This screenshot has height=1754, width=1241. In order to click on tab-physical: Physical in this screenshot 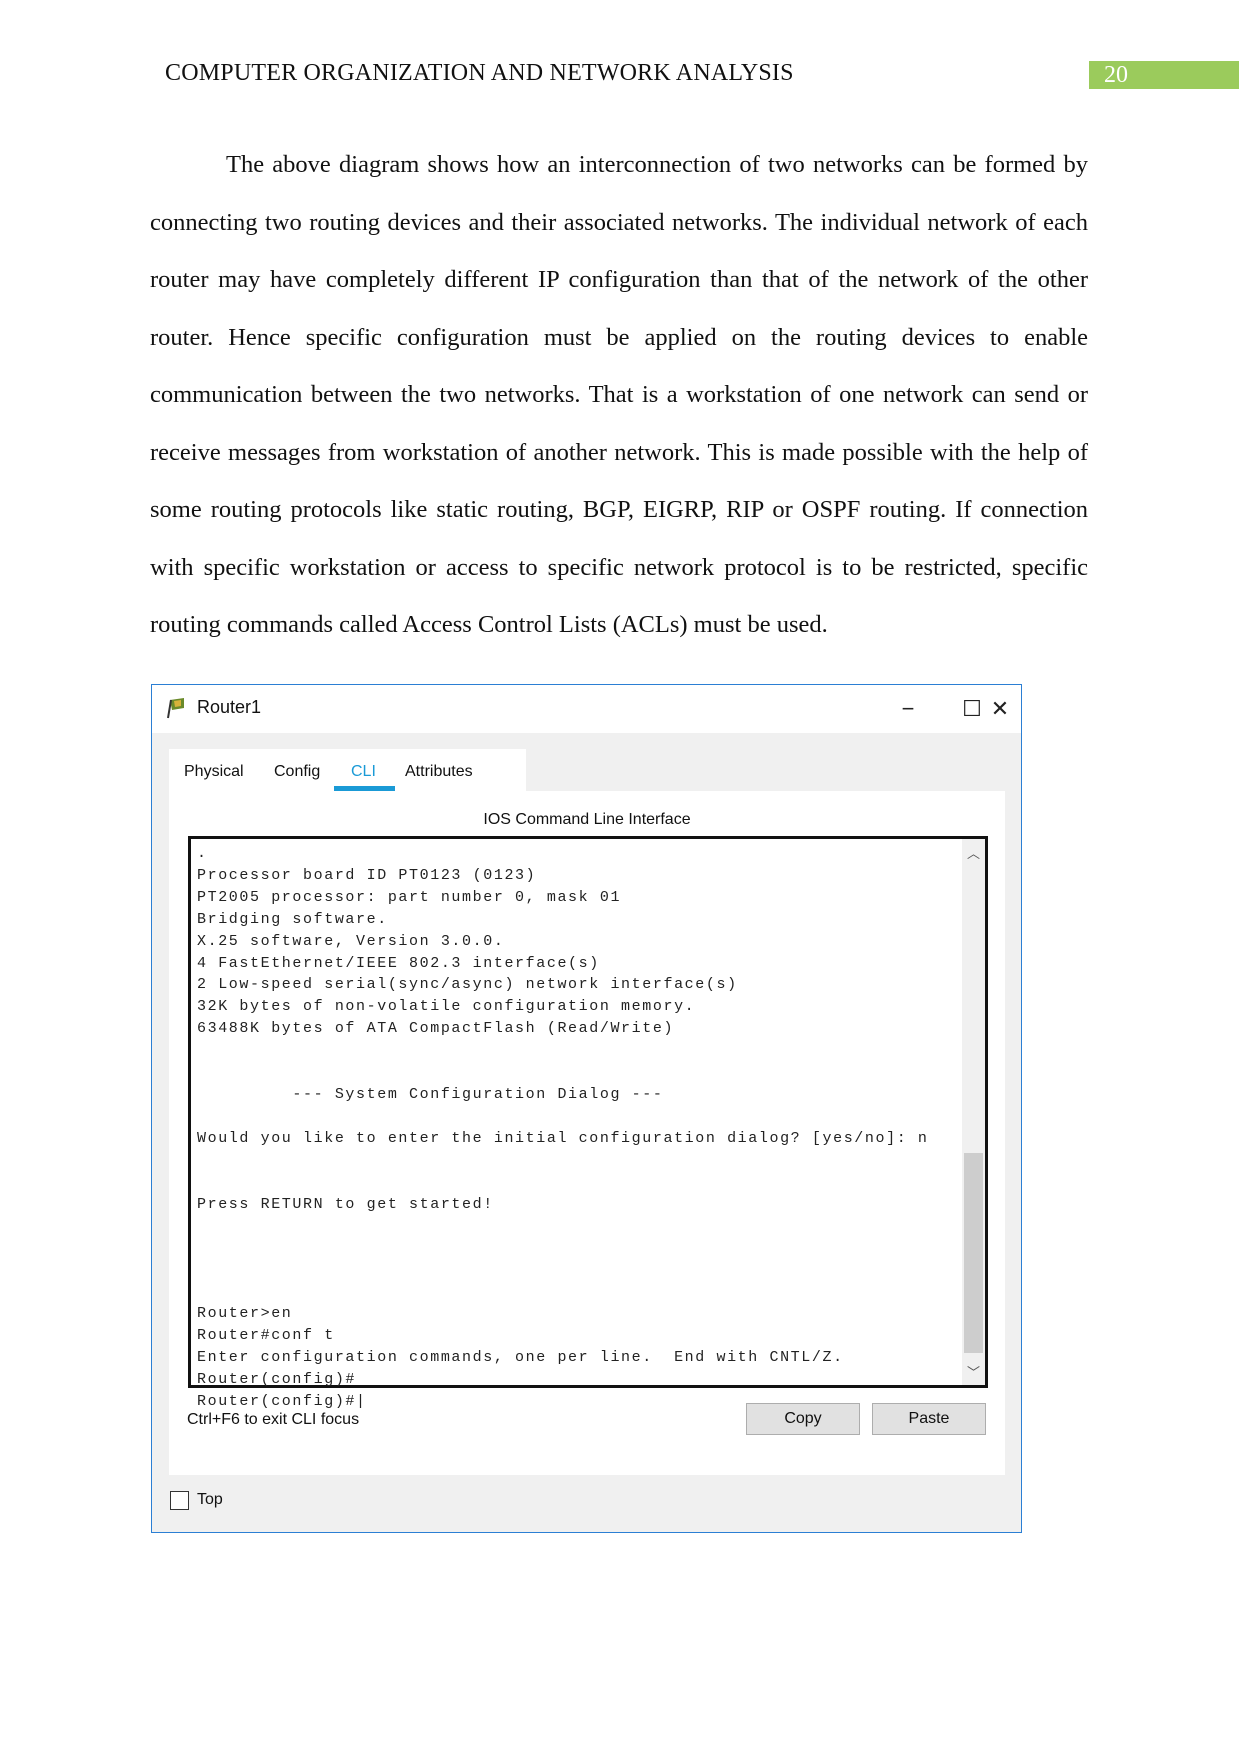, I will do `click(214, 772)`.